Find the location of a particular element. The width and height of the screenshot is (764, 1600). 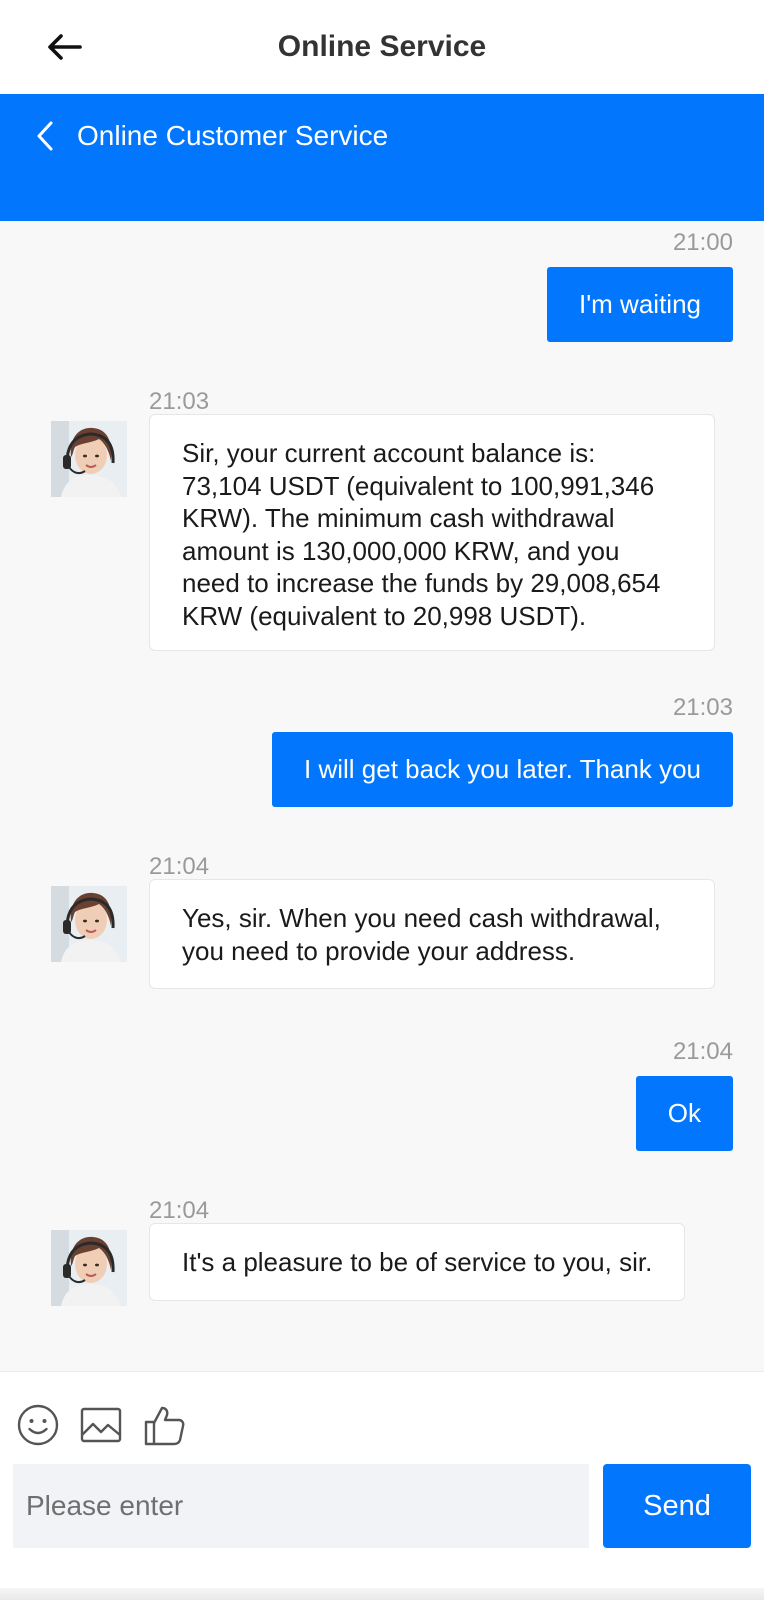

outgoing-message: I'm waiting is located at coordinates (639, 304).